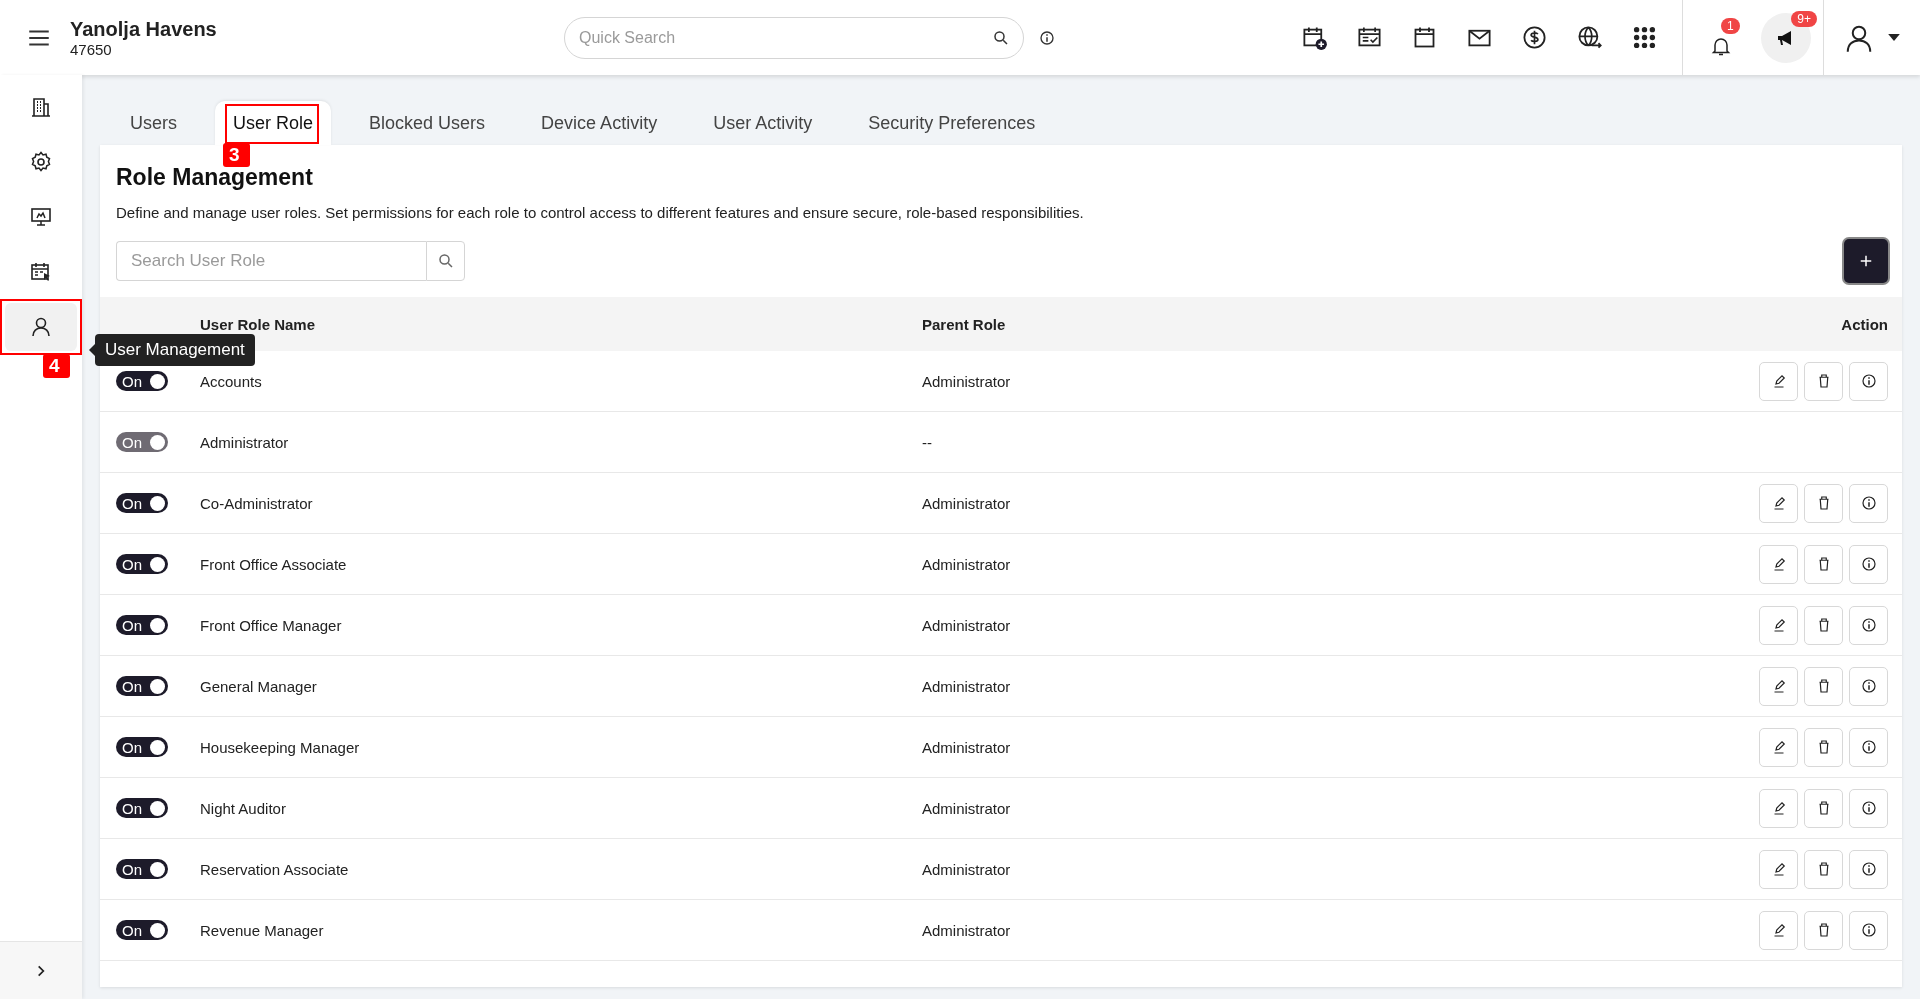 This screenshot has height=999, width=1920. I want to click on user-icon, so click(41, 327).